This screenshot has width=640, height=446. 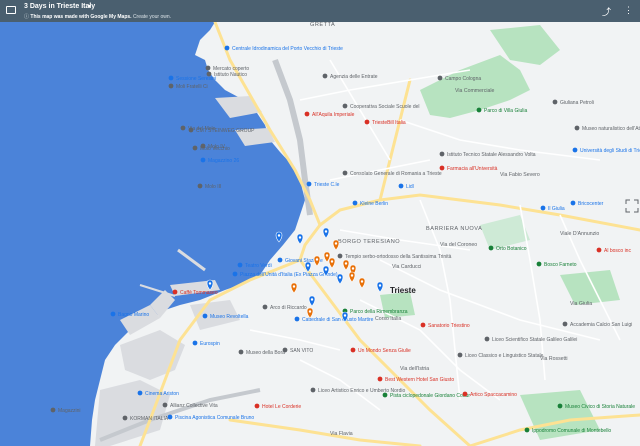 What do you see at coordinates (606, 11) in the screenshot?
I see `share-icon: ⤴` at bounding box center [606, 11].